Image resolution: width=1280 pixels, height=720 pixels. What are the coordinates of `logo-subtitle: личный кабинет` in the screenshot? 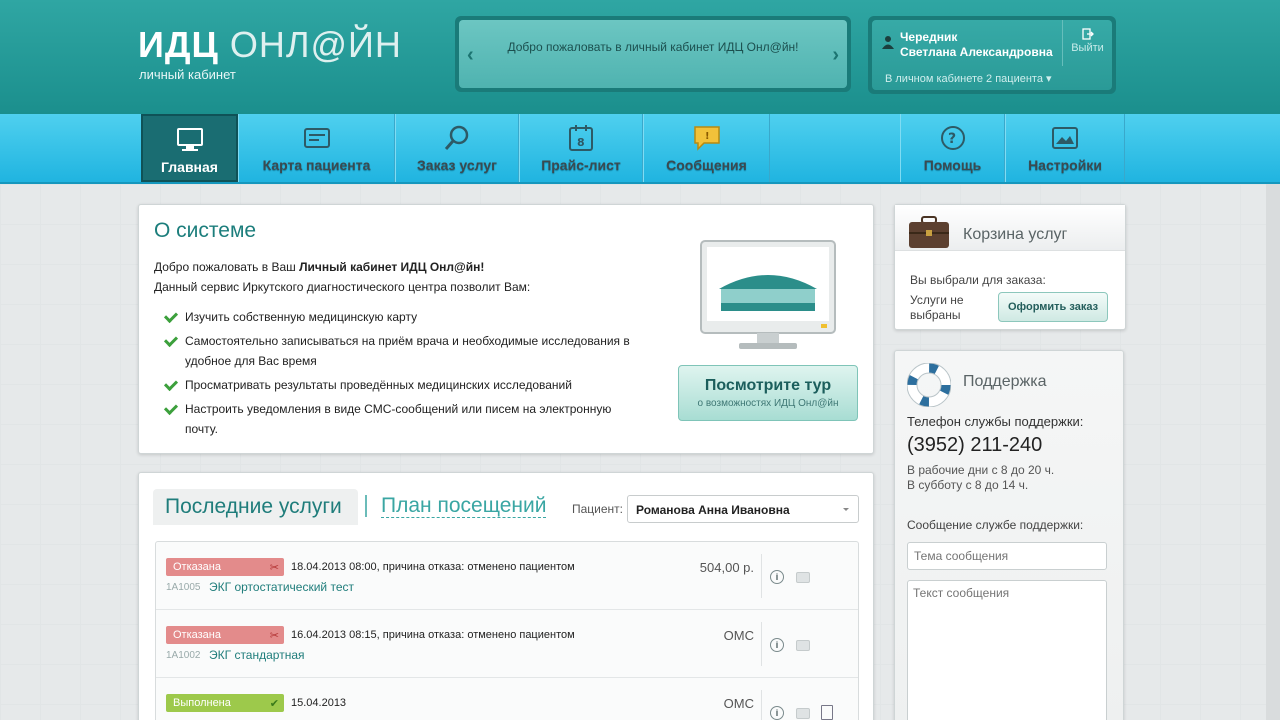 It's located at (187, 74).